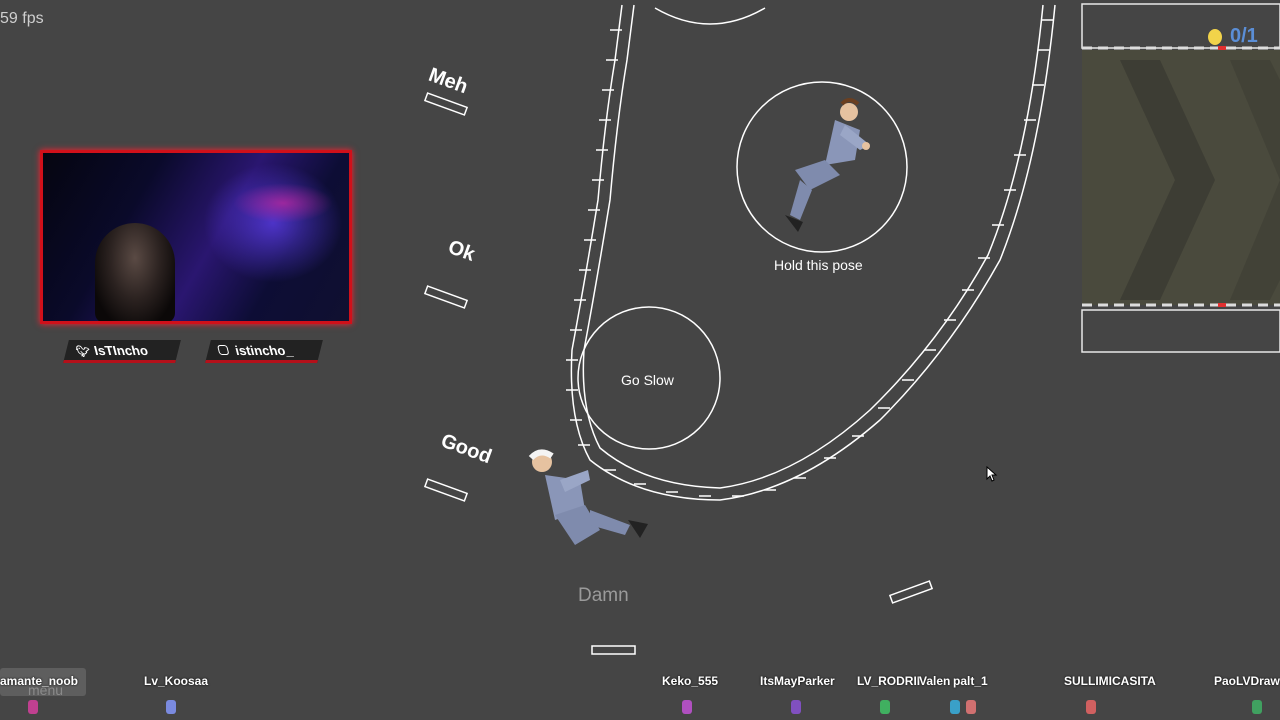  I want to click on viewer-name: amante_noob, so click(39, 681).